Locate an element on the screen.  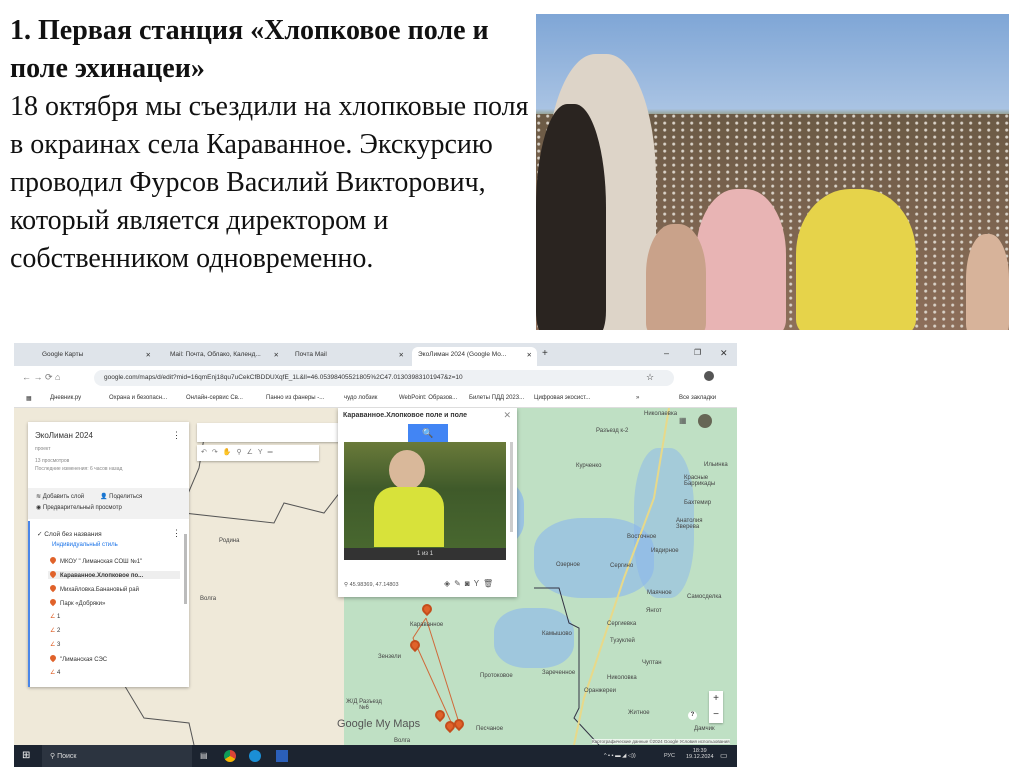
list-item: ∠ 4 is located at coordinates (55, 672).